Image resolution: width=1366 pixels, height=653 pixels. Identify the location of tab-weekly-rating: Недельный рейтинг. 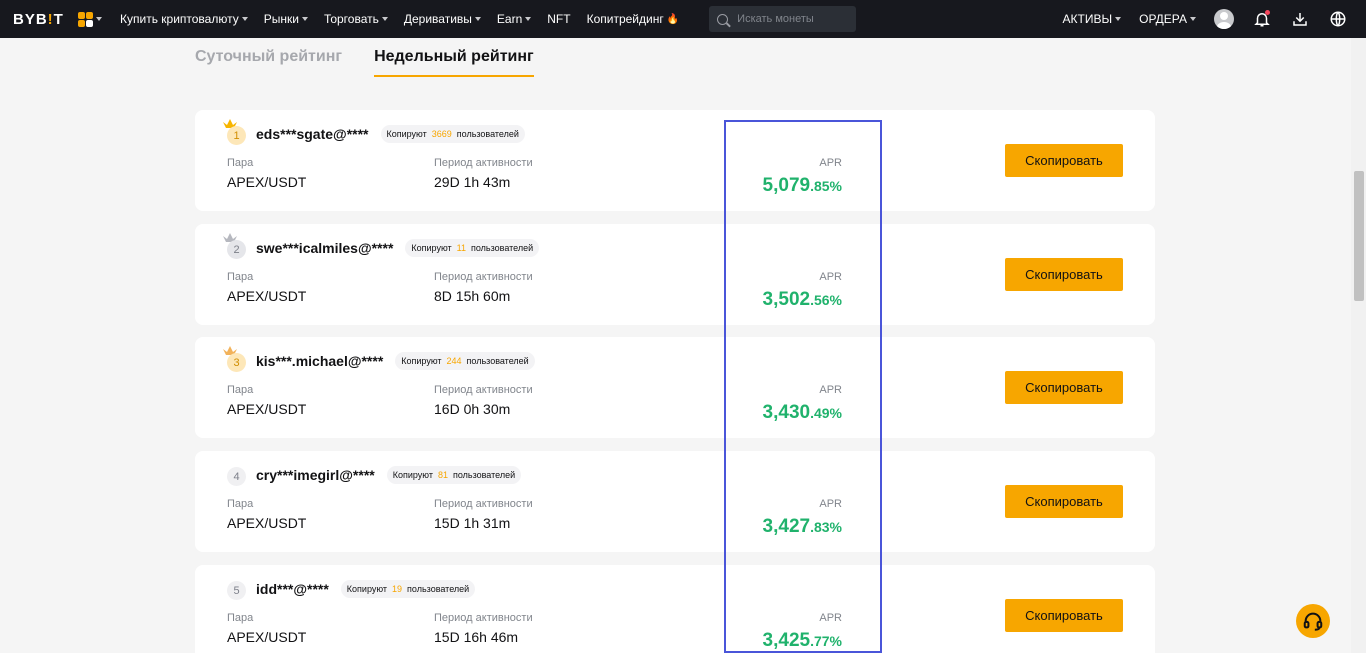
(454, 57).